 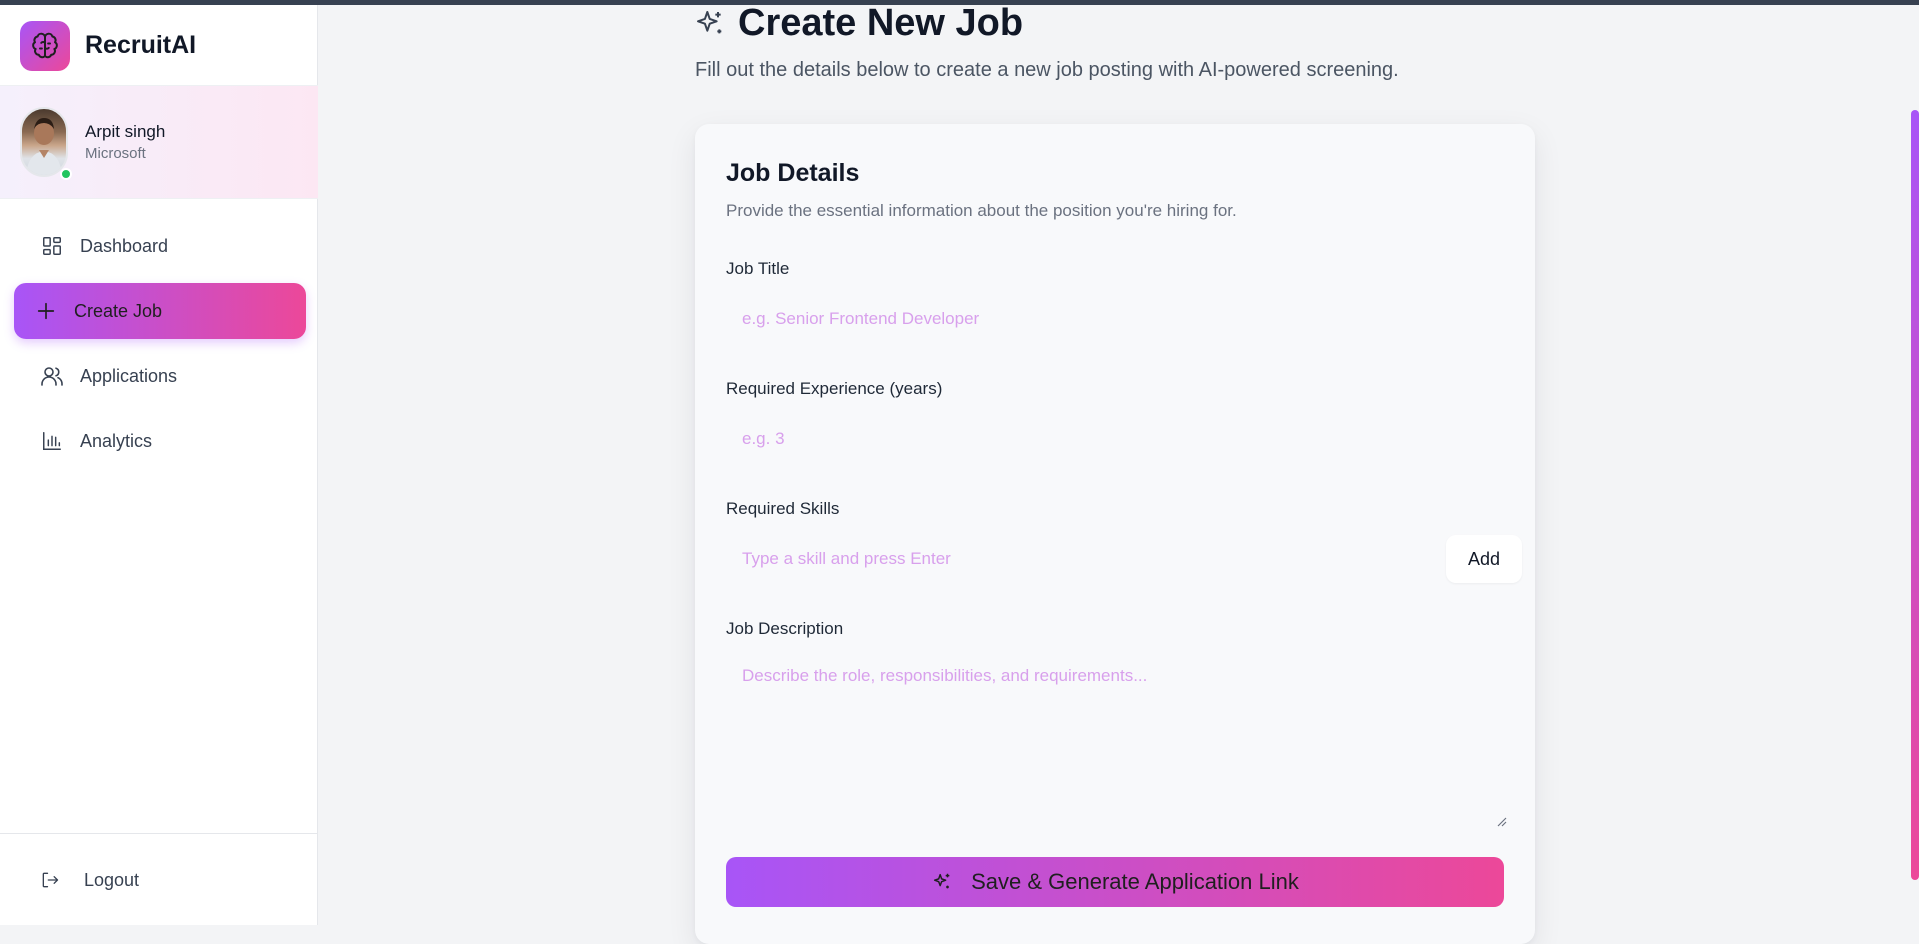 What do you see at coordinates (758, 268) in the screenshot?
I see `job-title-label: Job Title` at bounding box center [758, 268].